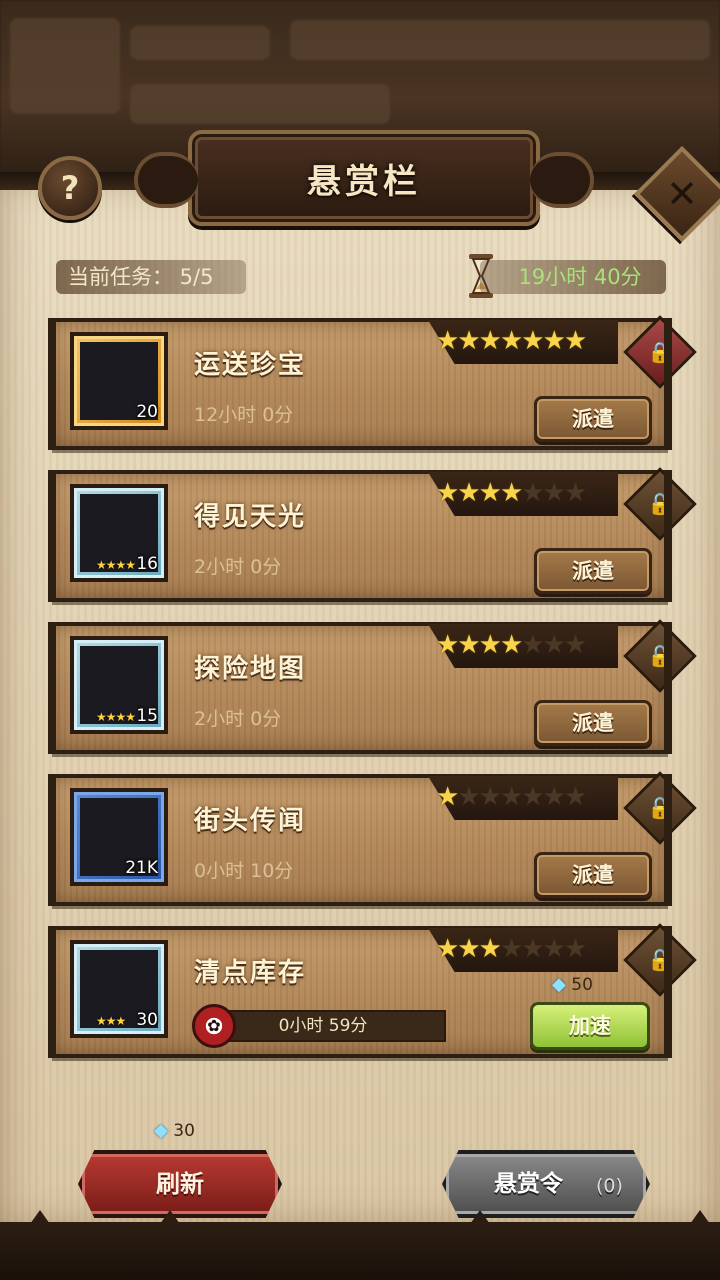 The height and width of the screenshot is (1280, 720). What do you see at coordinates (250, 517) in the screenshot?
I see `task-name: 得见天光` at bounding box center [250, 517].